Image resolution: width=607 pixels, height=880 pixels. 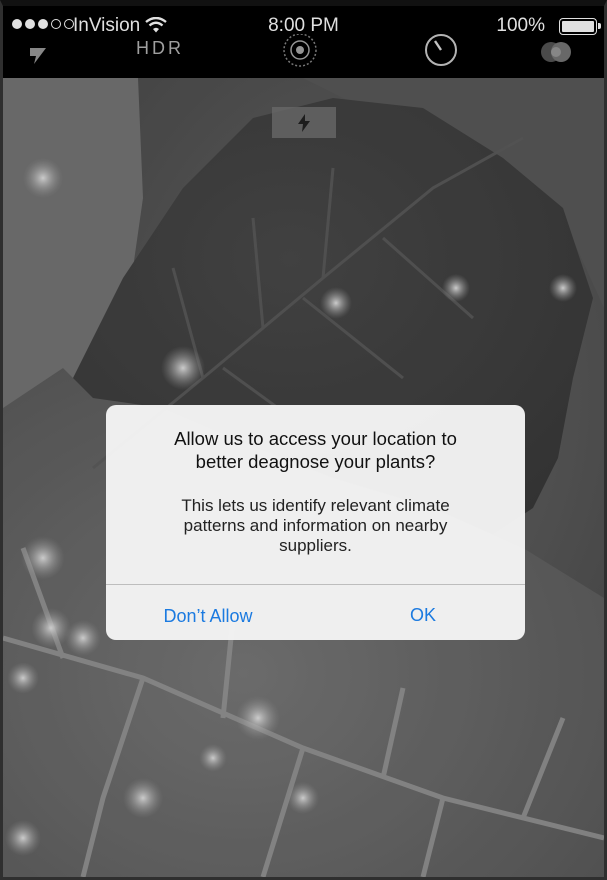 What do you see at coordinates (208, 612) in the screenshot?
I see `dont-allow-button: Don’t Allow` at bounding box center [208, 612].